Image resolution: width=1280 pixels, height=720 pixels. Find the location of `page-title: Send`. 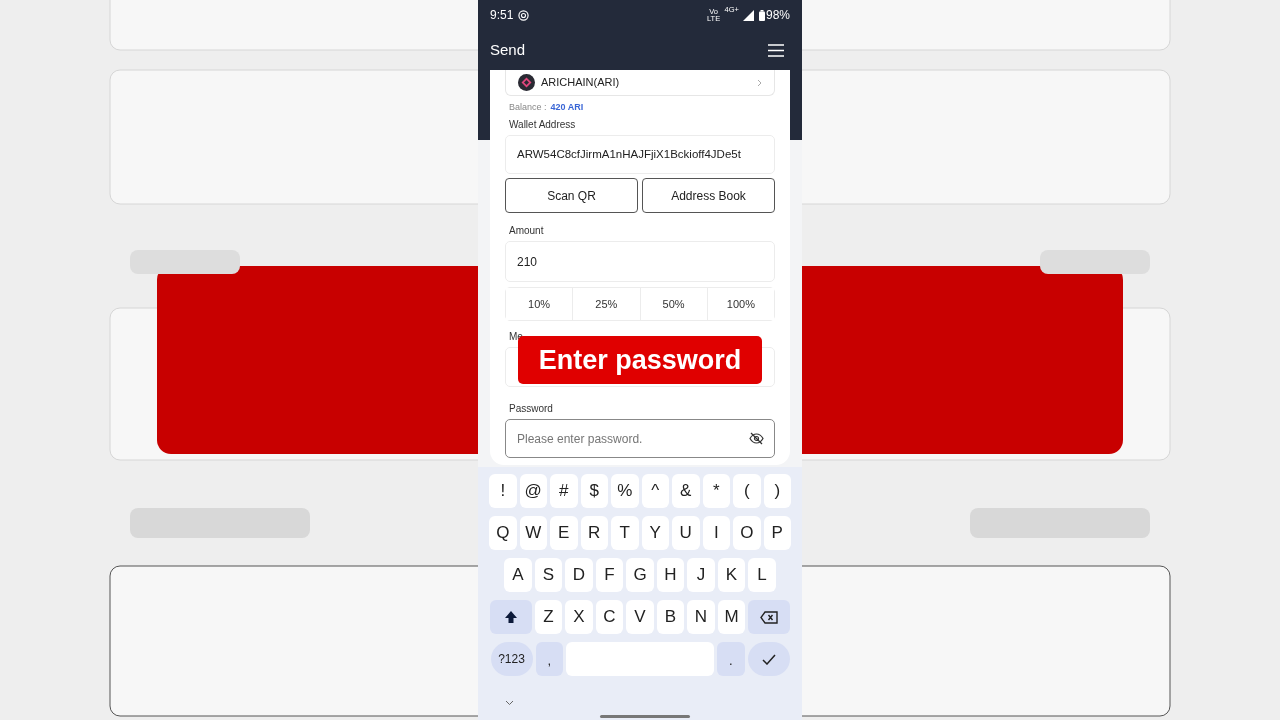

page-title: Send is located at coordinates (508, 49).